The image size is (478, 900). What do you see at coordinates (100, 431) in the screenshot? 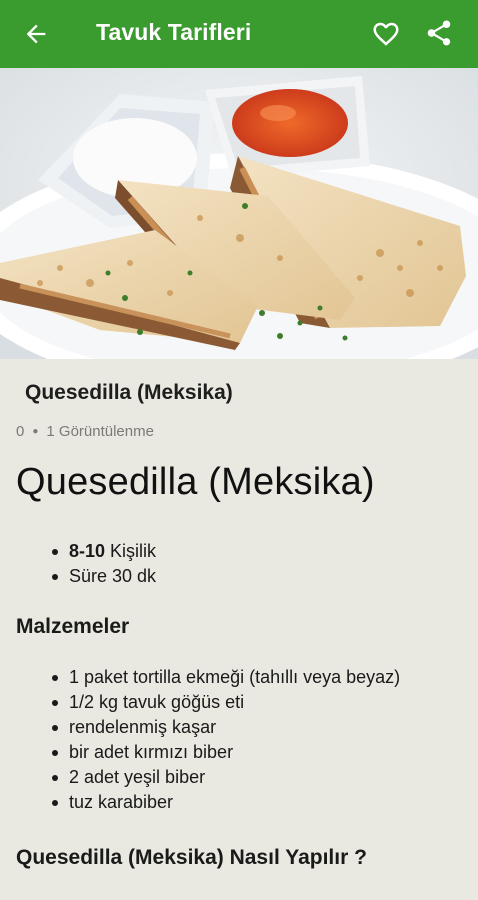
I see `view-count: 1 Görüntülenme` at bounding box center [100, 431].